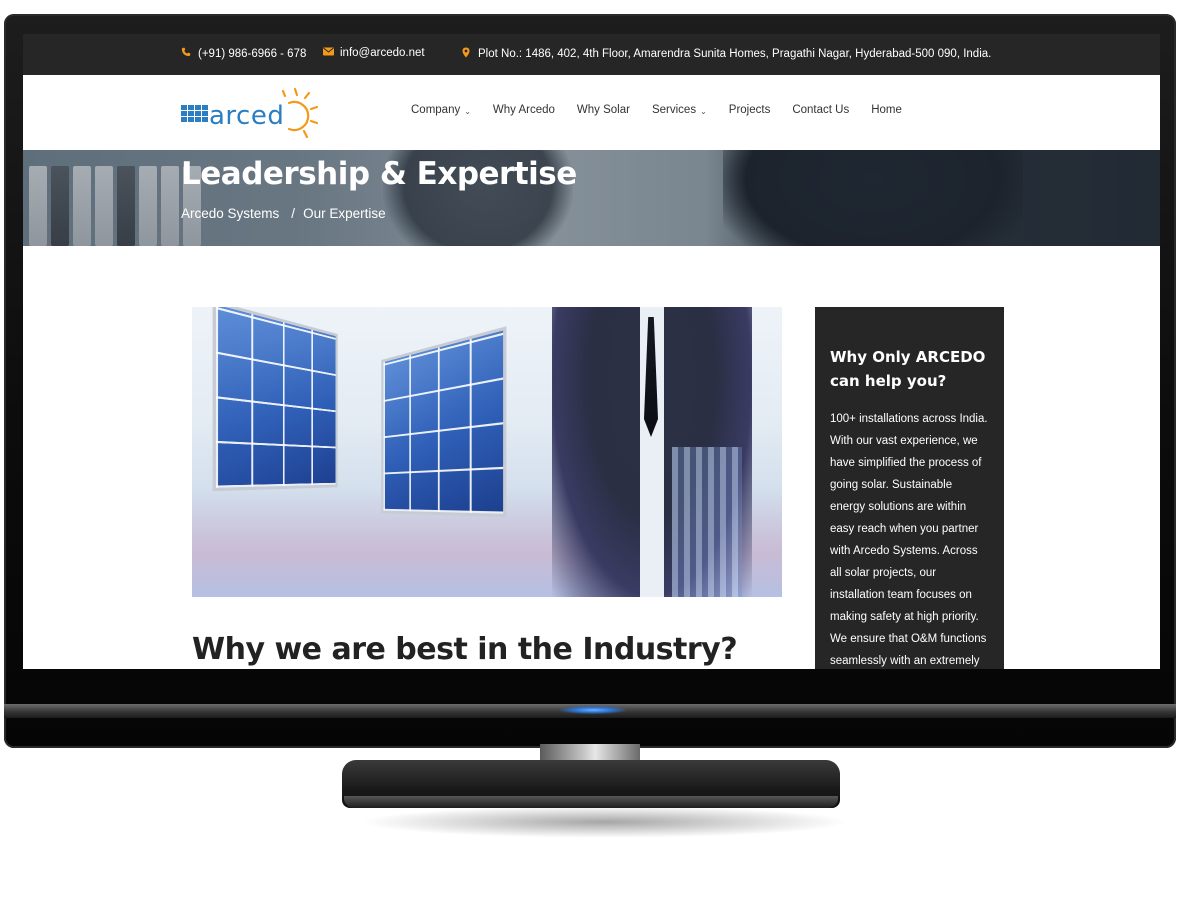 The width and height of the screenshot is (1180, 900). I want to click on page-title: Leadership & Expertise, so click(379, 174).